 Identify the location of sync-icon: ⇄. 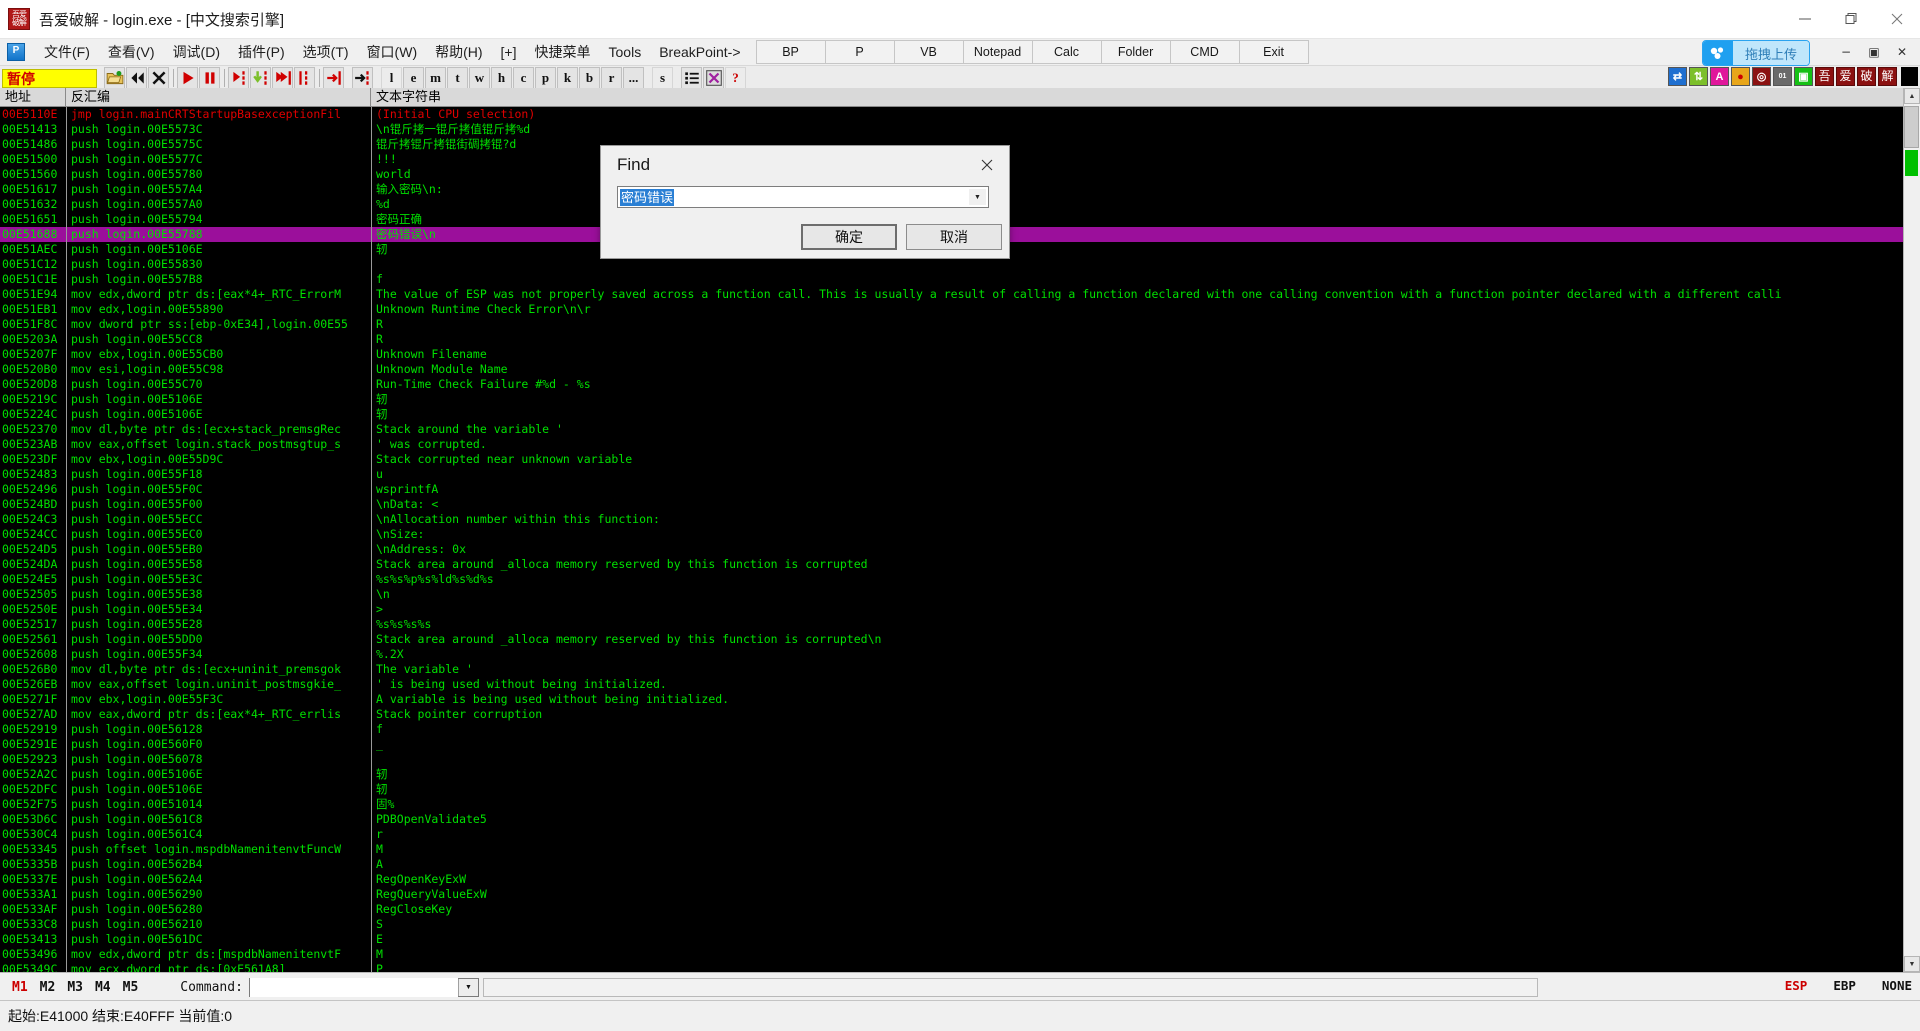
(1677, 76).